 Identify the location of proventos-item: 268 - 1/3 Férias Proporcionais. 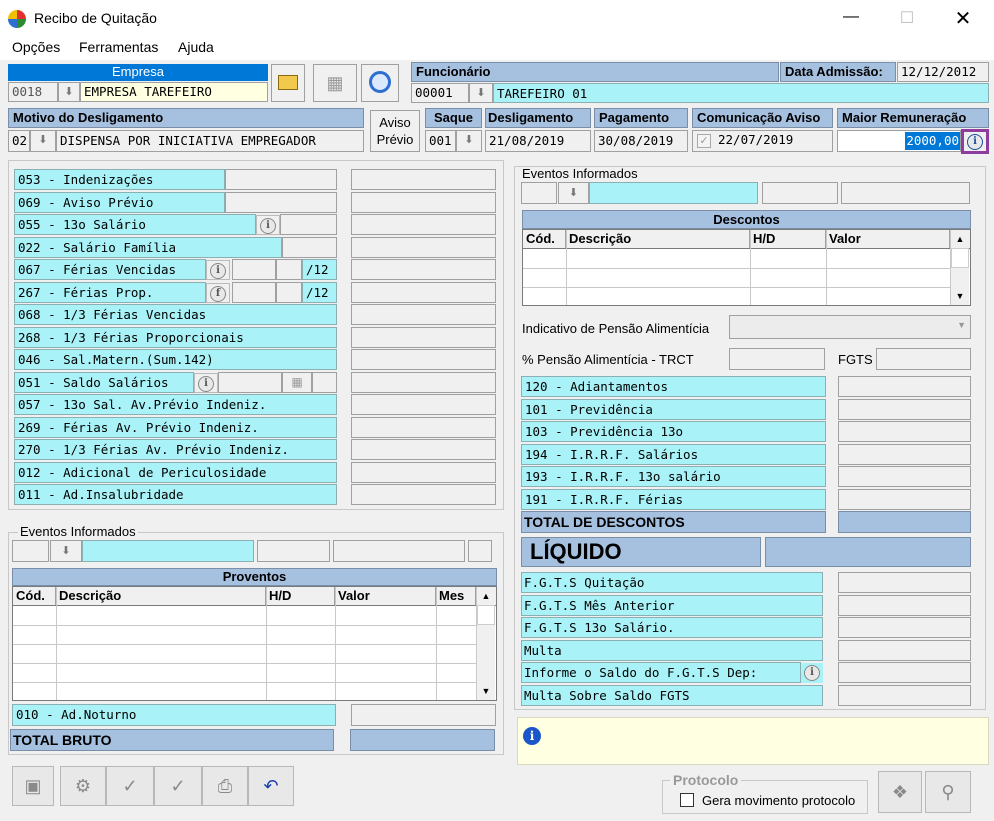
(175, 337).